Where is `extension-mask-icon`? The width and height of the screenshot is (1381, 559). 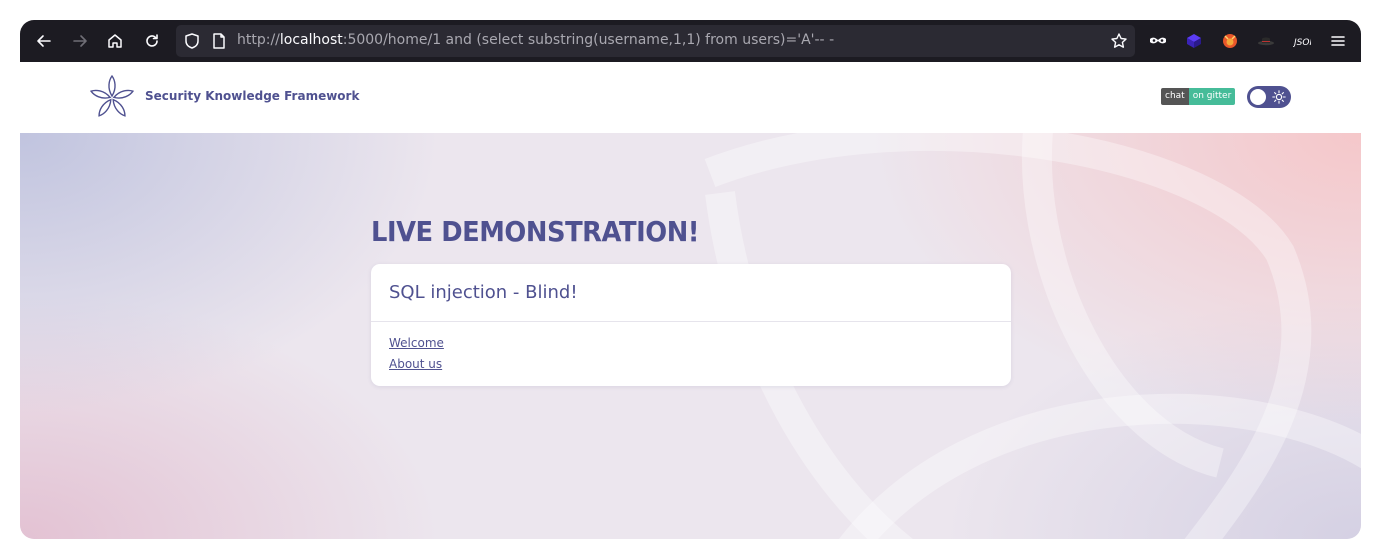 extension-mask-icon is located at coordinates (1158, 40).